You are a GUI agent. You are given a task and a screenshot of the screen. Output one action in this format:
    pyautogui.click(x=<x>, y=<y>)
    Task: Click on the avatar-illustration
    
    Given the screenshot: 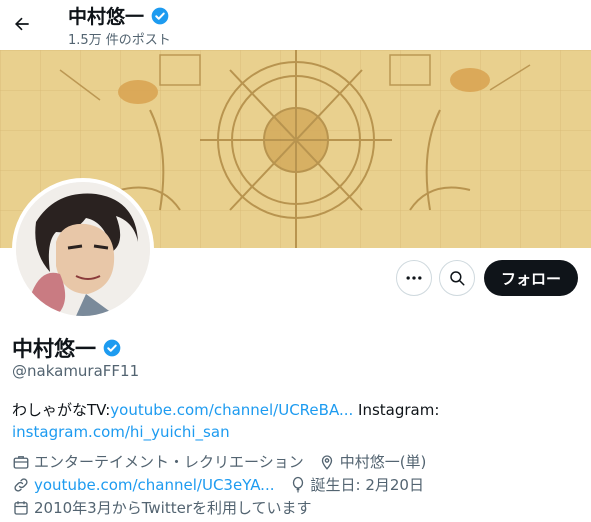 What is the action you would take?
    pyautogui.click(x=83, y=249)
    